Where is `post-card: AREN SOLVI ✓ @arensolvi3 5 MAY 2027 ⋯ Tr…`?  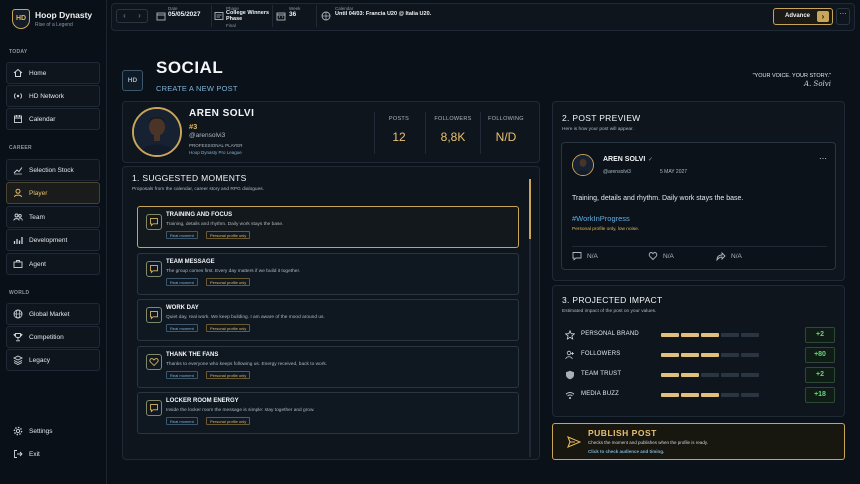
post-card: AREN SOLVI ✓ @arensolvi3 5 MAY 2027 ⋯ Tr… is located at coordinates (698, 206).